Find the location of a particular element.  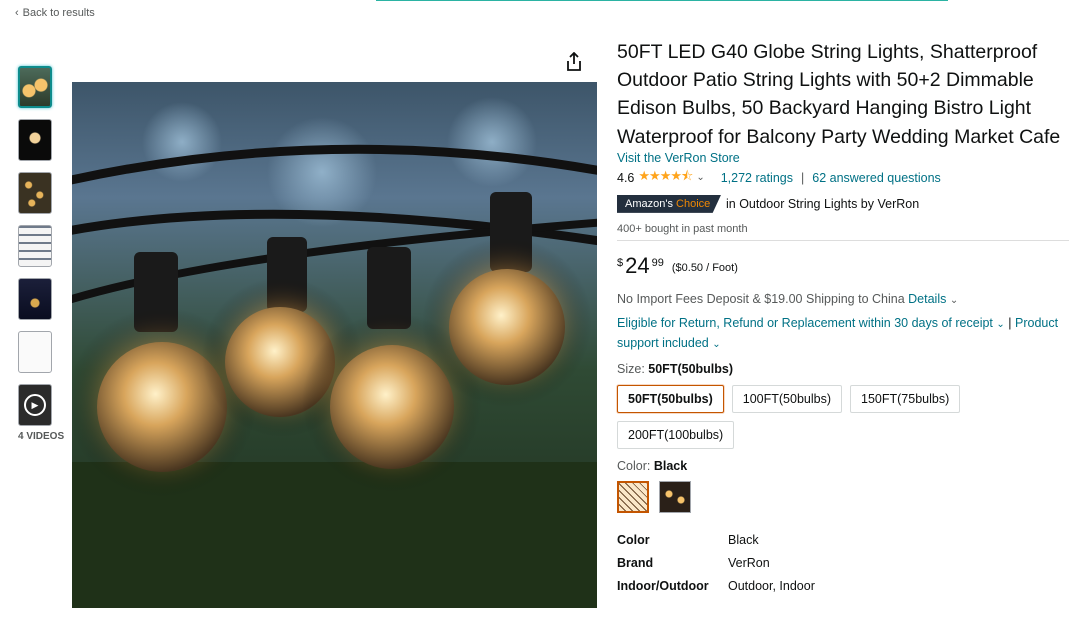

size-option-100ft: 100FT(50bulbs) is located at coordinates (786, 398).